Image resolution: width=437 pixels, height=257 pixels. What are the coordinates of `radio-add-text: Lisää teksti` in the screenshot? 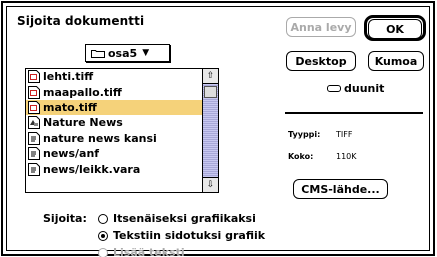 It's located at (141, 251).